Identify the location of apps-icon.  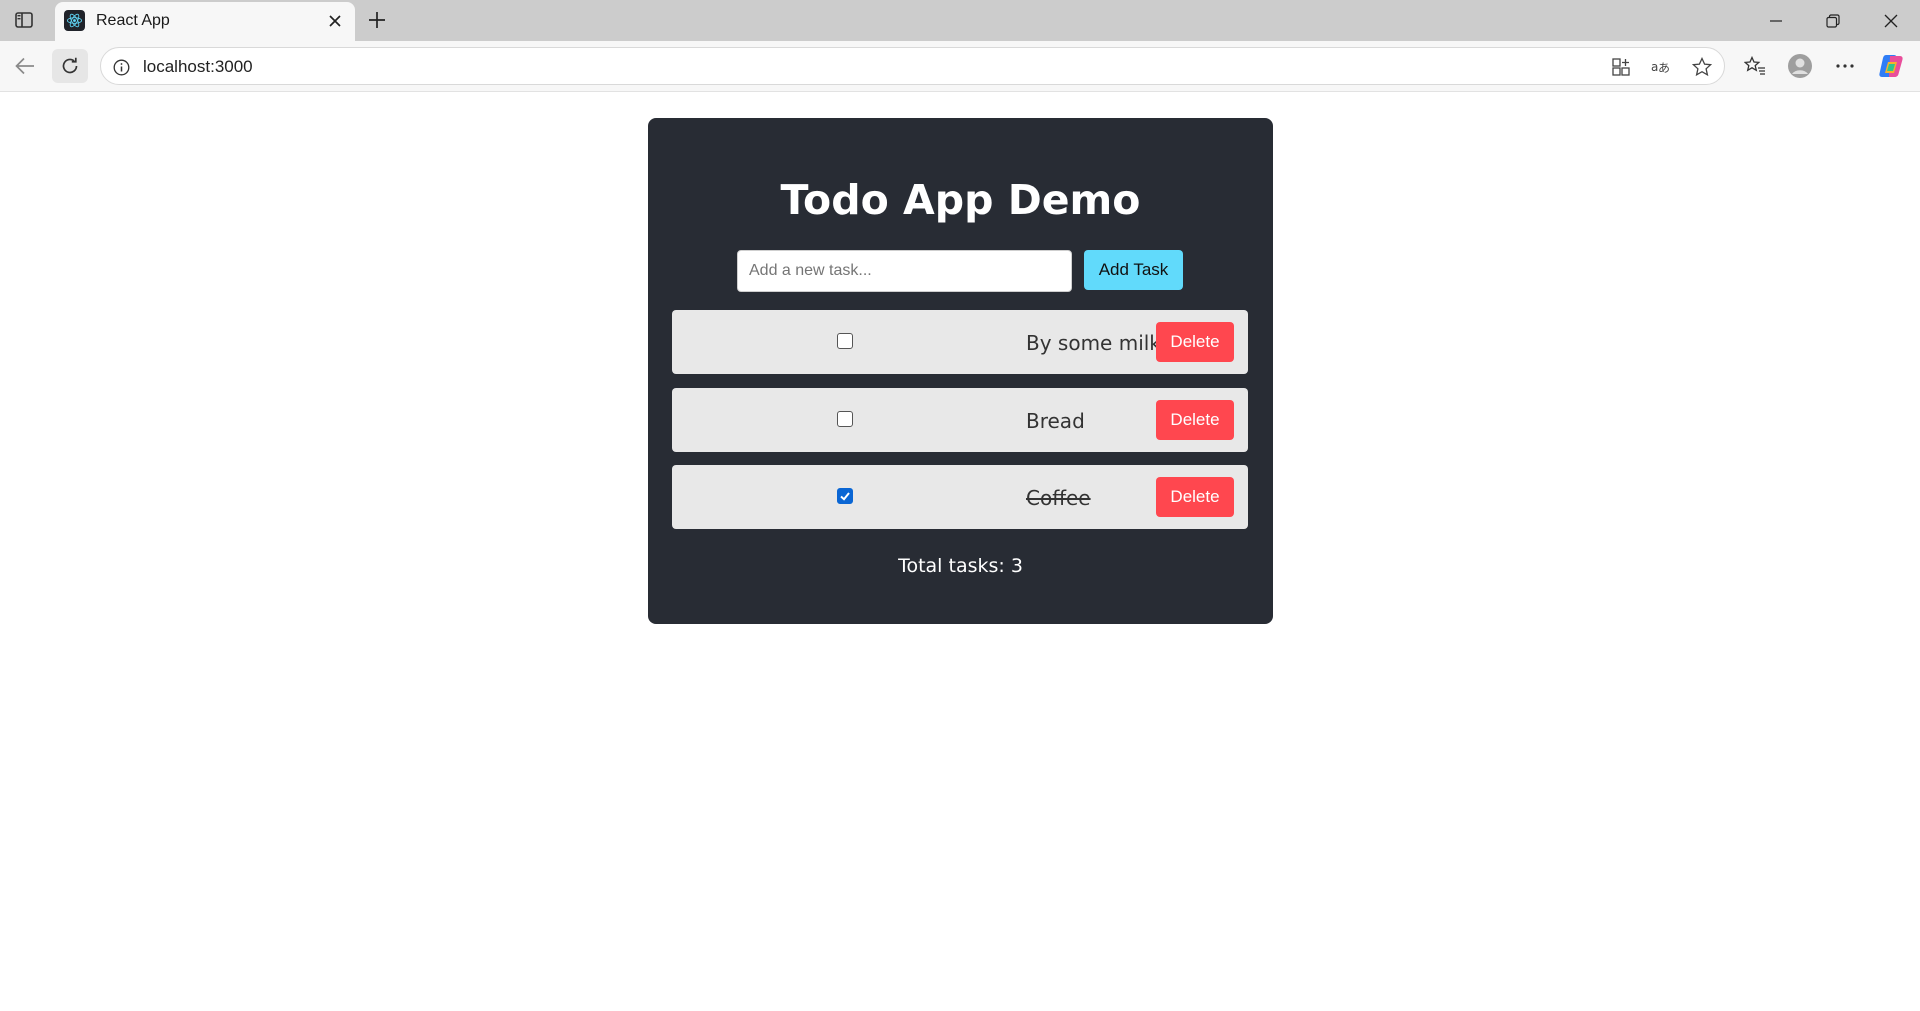
(1621, 67).